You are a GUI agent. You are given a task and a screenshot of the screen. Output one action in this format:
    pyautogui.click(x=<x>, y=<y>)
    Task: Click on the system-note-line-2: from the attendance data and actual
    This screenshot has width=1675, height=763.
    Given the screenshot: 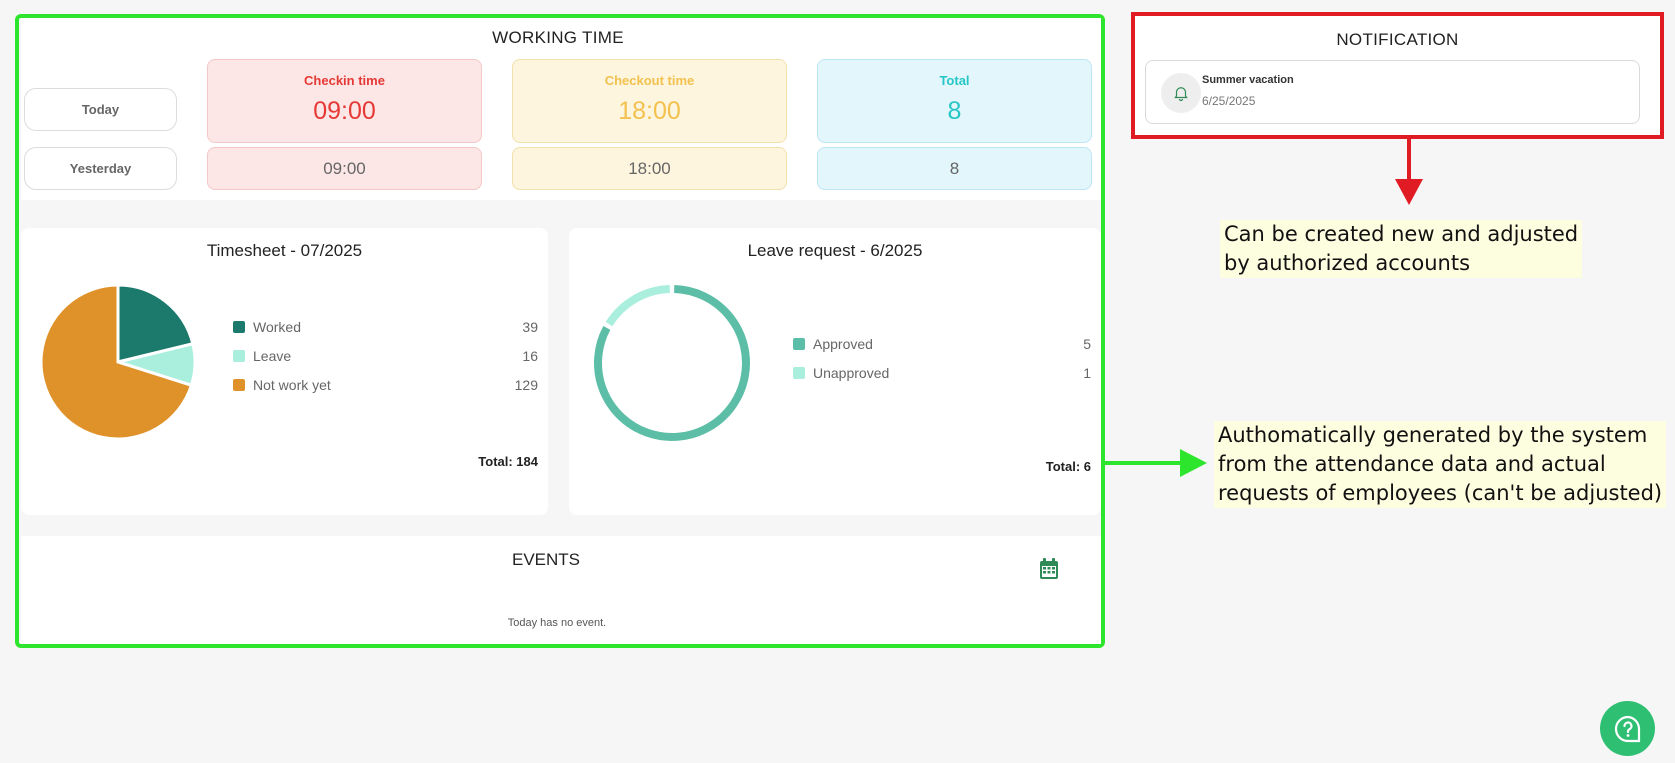 What is the action you would take?
    pyautogui.click(x=1412, y=464)
    